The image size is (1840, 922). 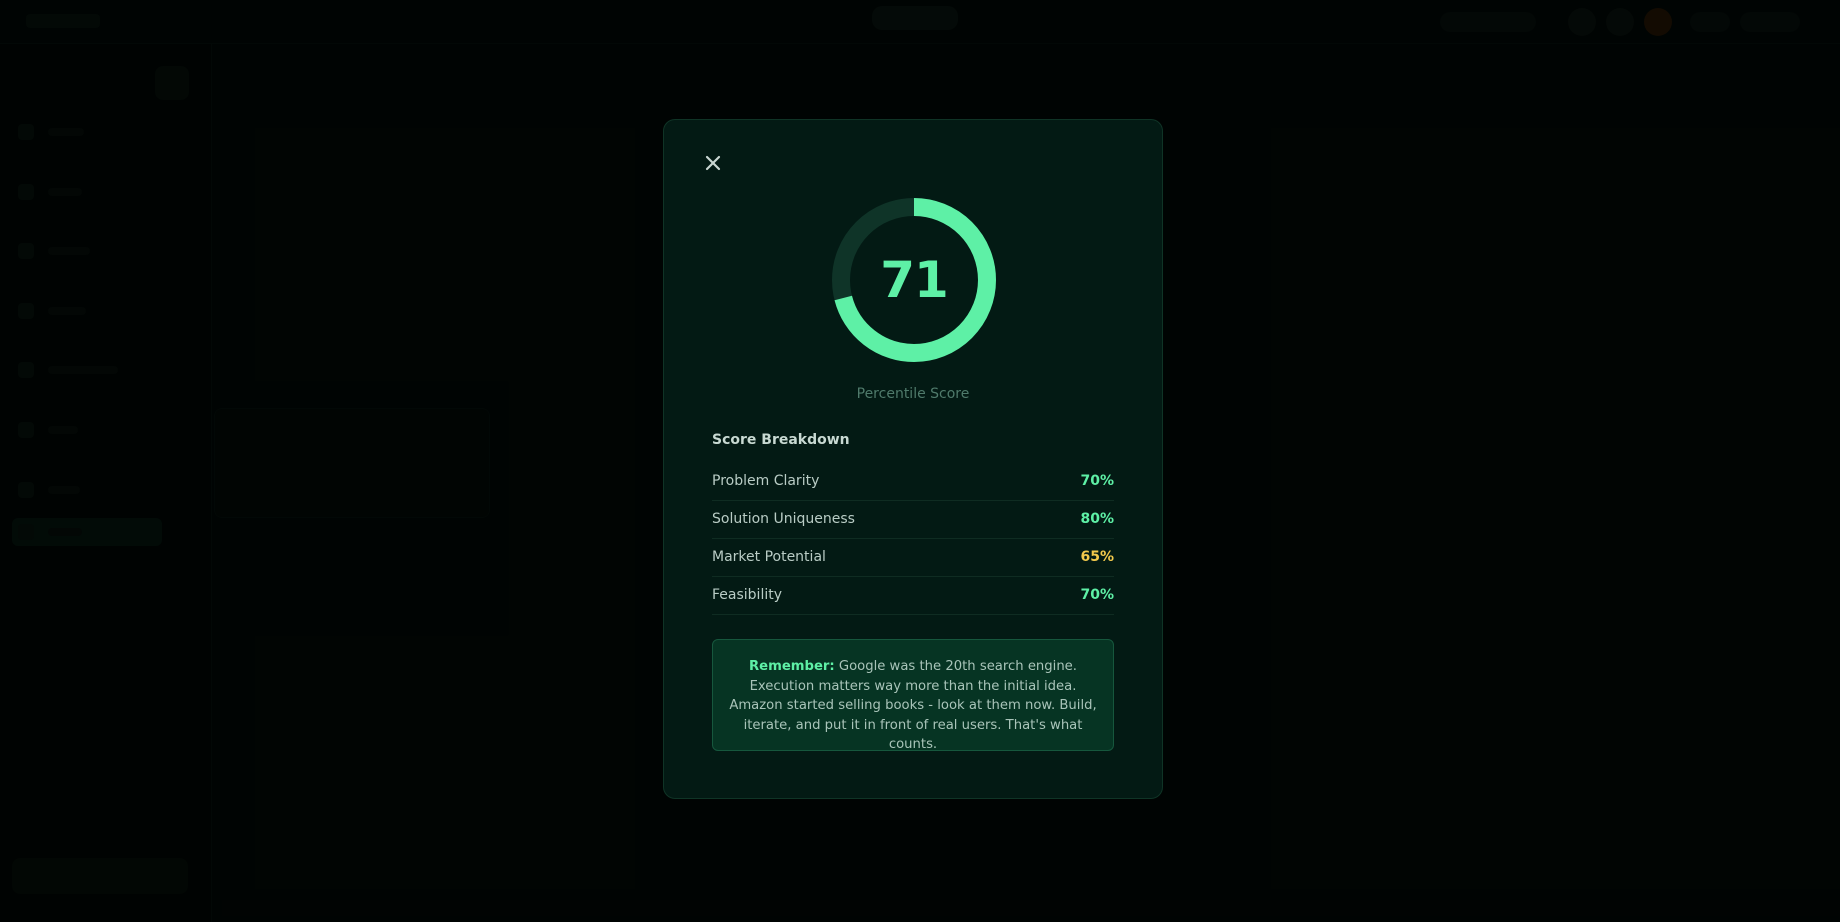 I want to click on score-caption: Percentile Score, so click(x=913, y=394).